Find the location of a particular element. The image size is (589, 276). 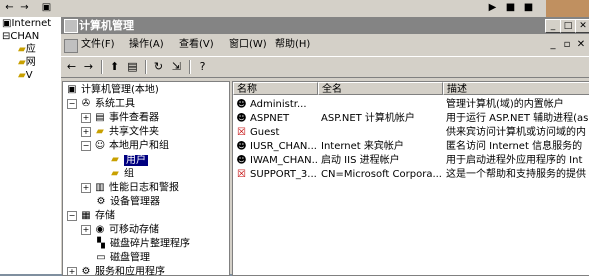

help-icon: ? is located at coordinates (202, 67).